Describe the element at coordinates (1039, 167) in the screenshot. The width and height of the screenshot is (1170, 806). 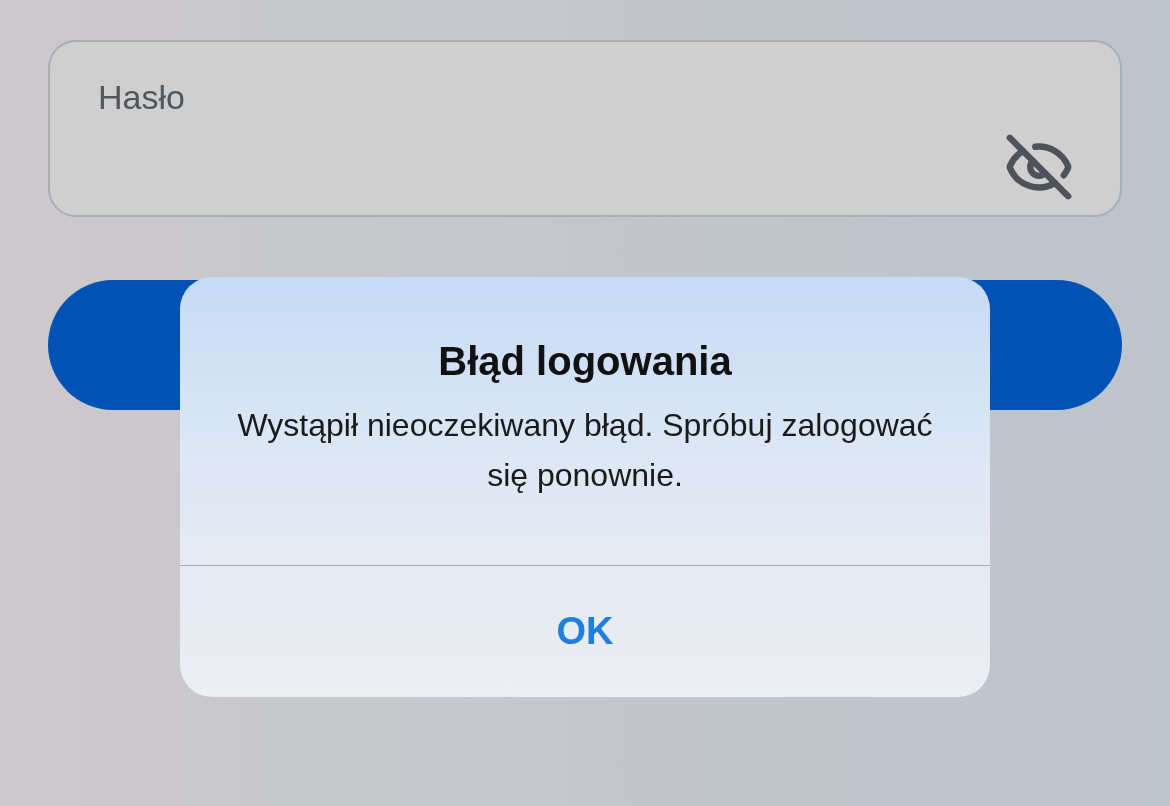
I see `eye-slash-icon` at that location.